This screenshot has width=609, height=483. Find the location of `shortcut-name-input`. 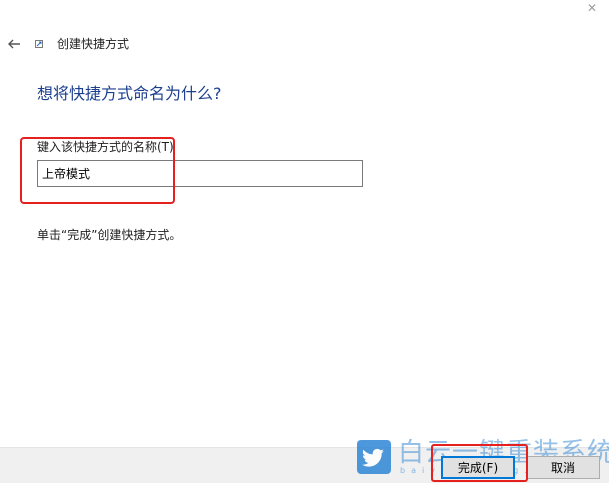

shortcut-name-input is located at coordinates (200, 173).